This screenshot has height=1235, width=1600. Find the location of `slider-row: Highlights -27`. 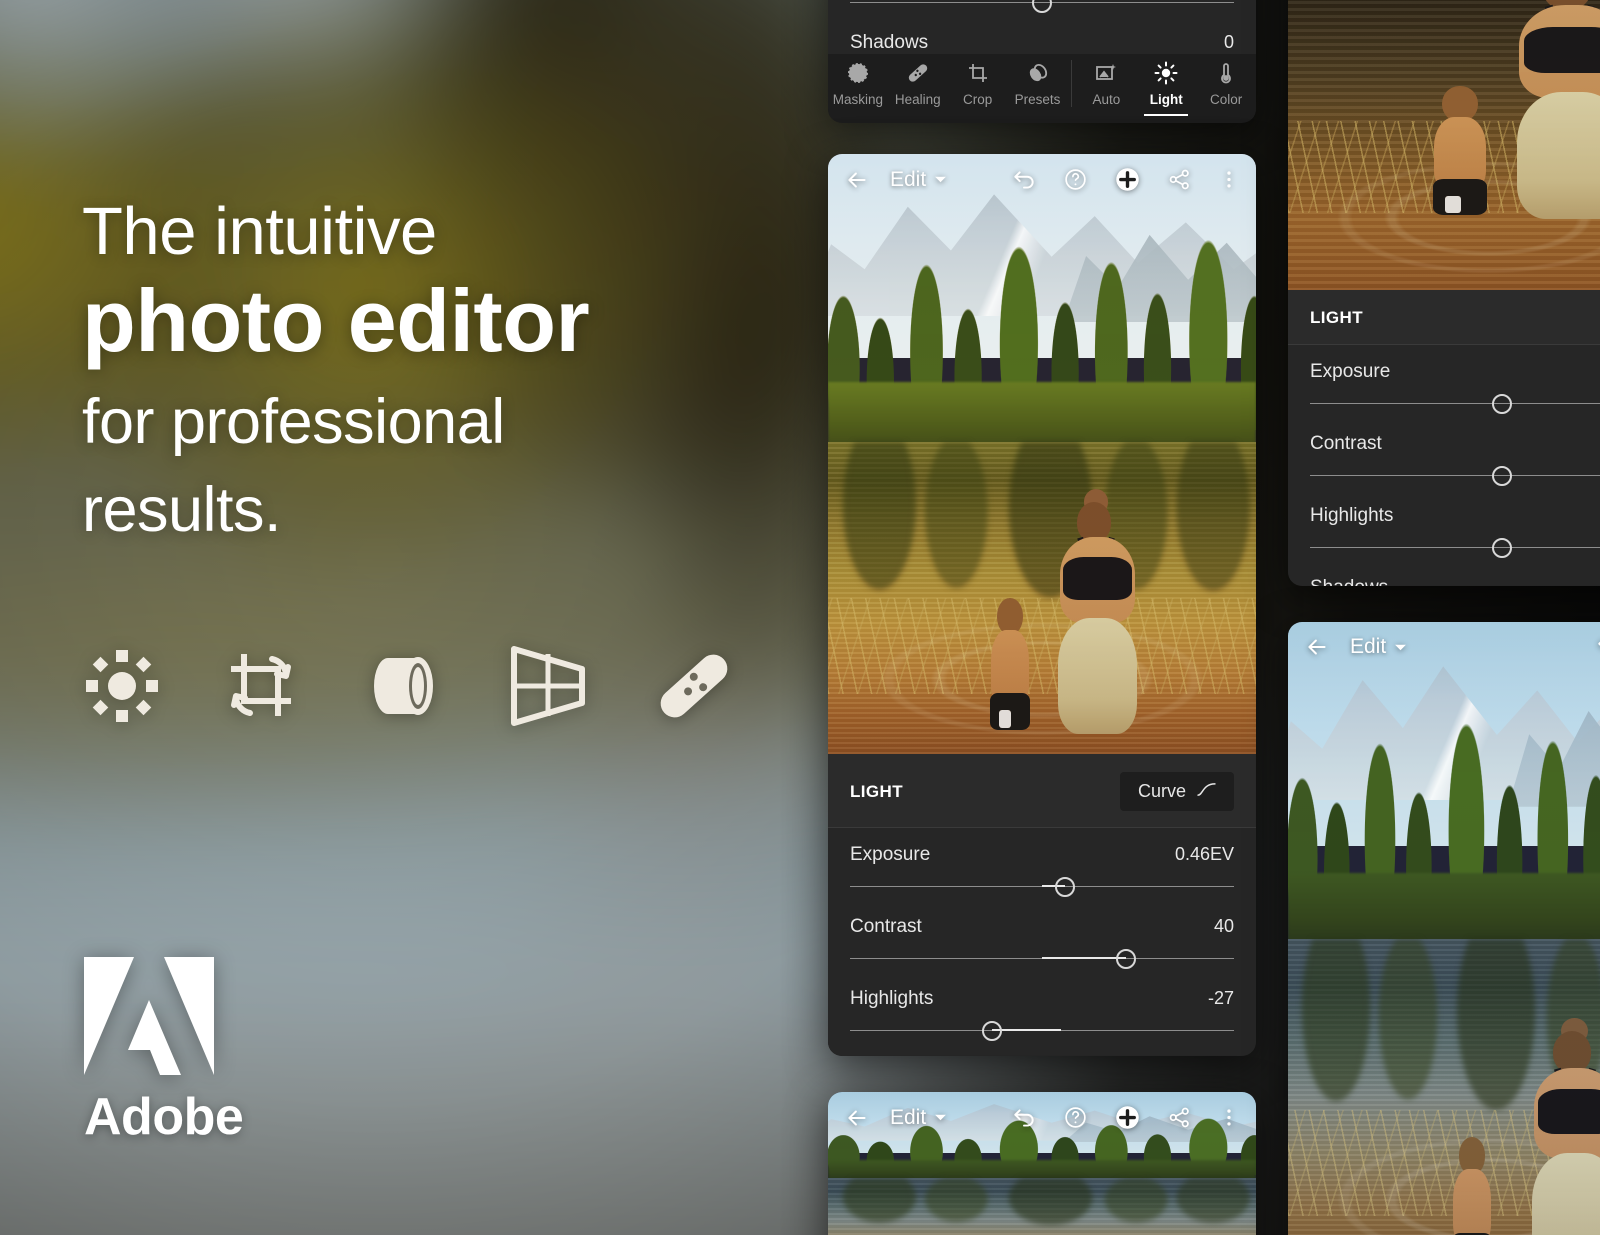

slider-row: Highlights -27 is located at coordinates (1042, 1012).